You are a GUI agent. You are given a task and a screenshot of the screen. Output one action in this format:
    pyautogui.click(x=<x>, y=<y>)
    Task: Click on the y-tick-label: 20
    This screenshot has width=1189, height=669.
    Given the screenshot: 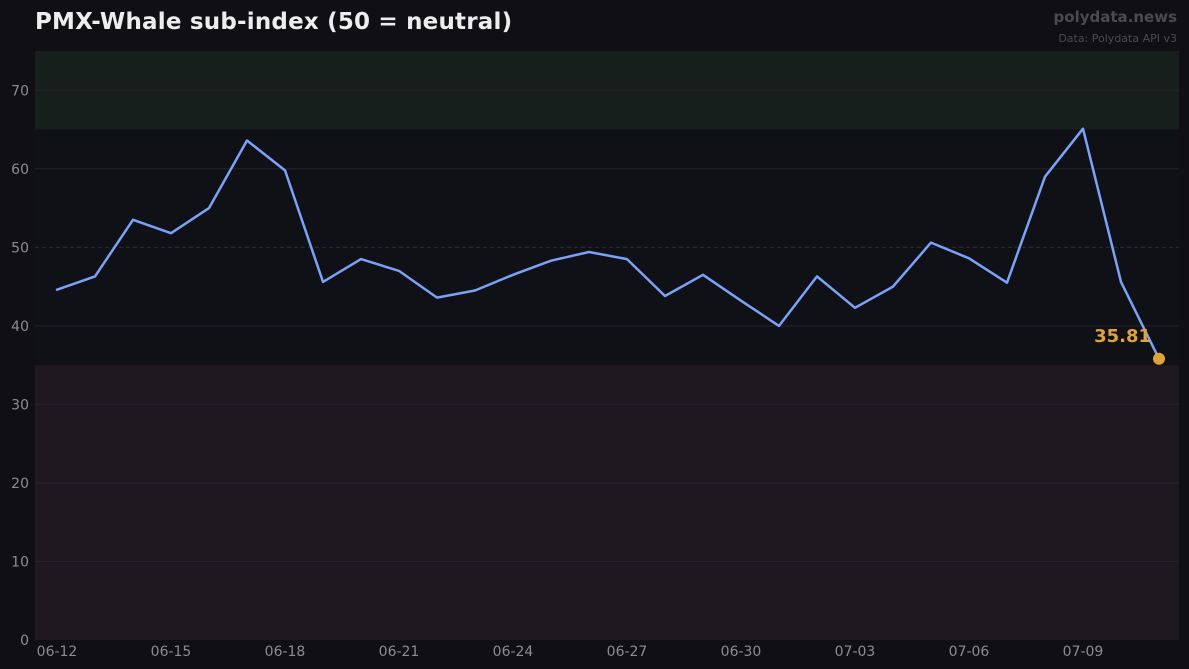 What is the action you would take?
    pyautogui.click(x=20, y=484)
    